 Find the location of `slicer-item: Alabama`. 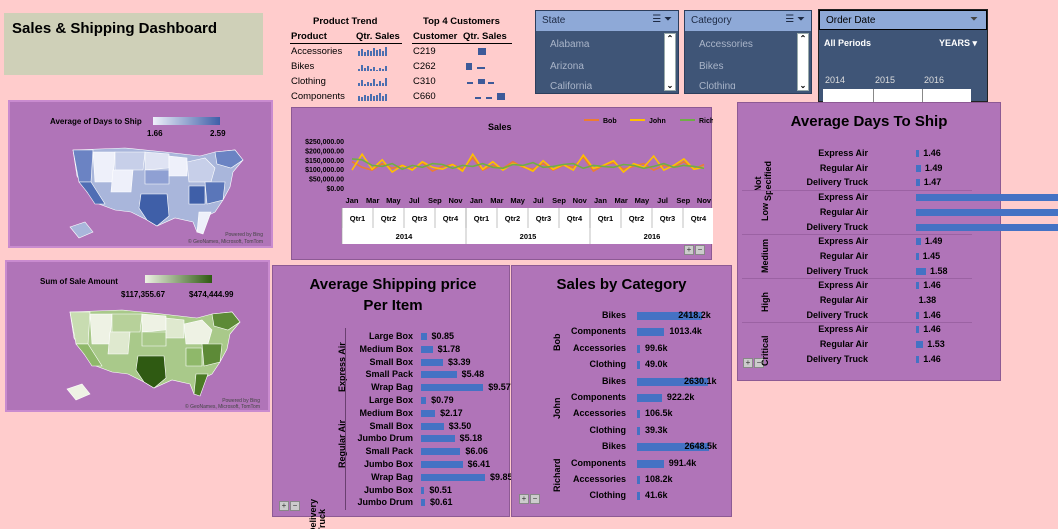

slicer-item: Alabama is located at coordinates (569, 44).